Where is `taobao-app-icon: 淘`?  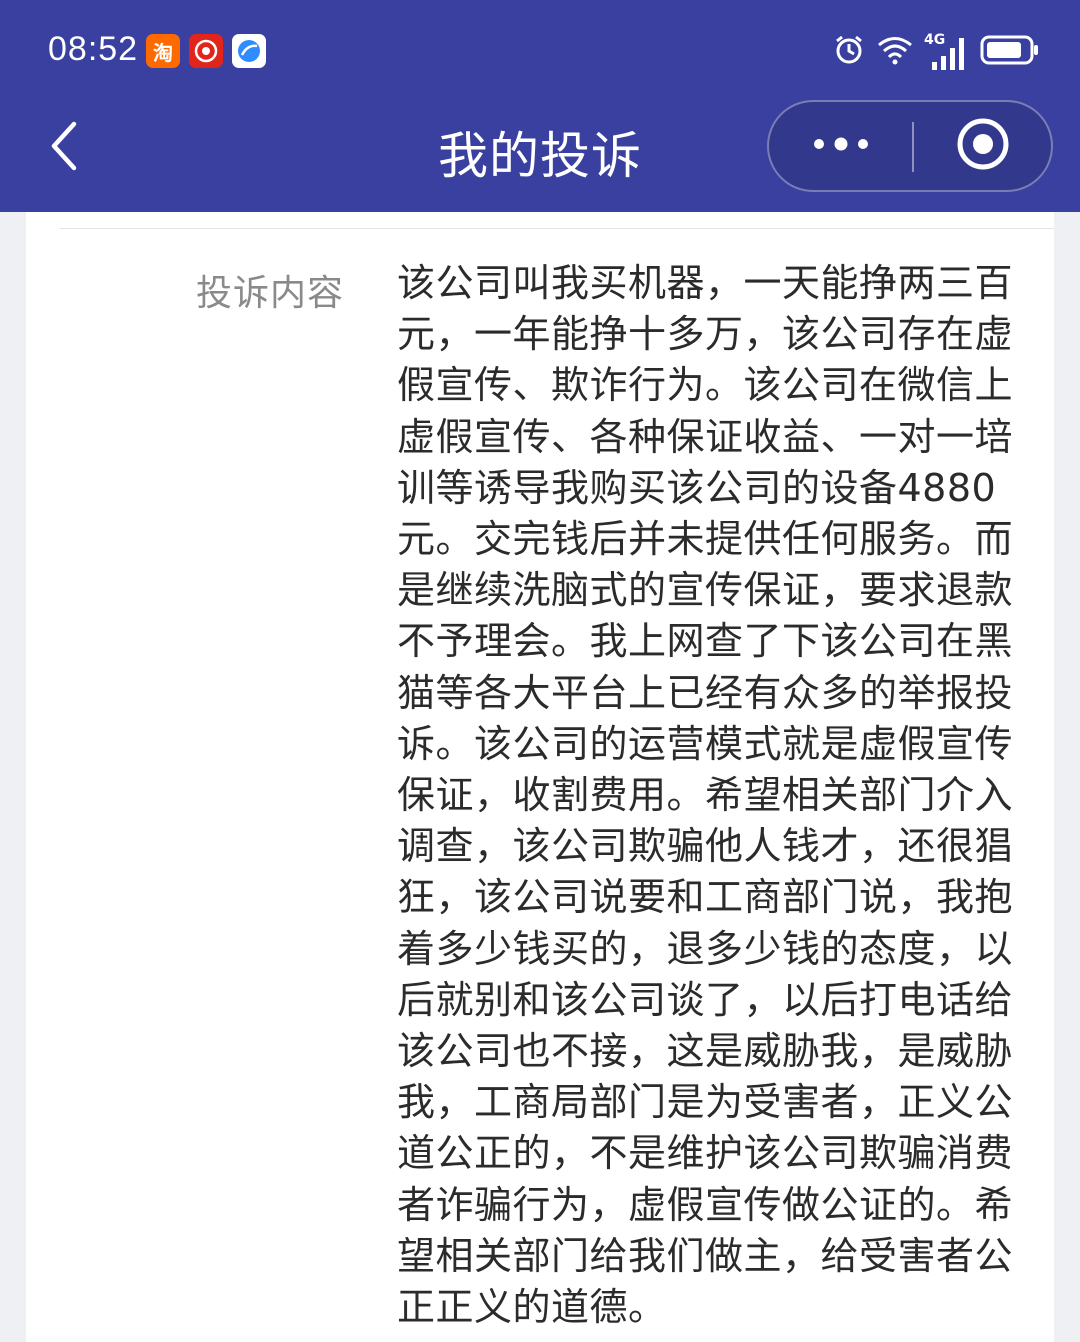
taobao-app-icon: 淘 is located at coordinates (163, 51).